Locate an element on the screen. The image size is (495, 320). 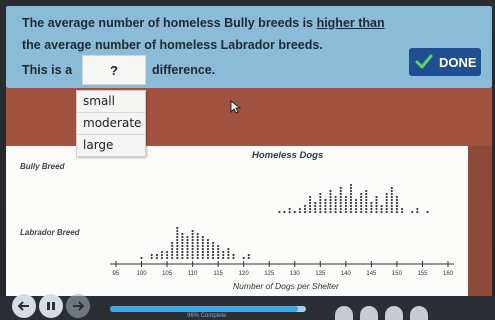
x-tick-label: 110 is located at coordinates (193, 274).